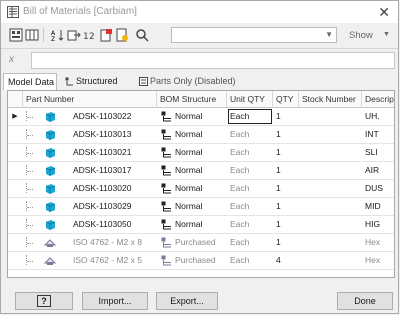 Image resolution: width=400 pixels, height=315 pixels. Describe the element at coordinates (192, 99) in the screenshot. I see `column-header-bom-structure: BOM Structure` at that location.